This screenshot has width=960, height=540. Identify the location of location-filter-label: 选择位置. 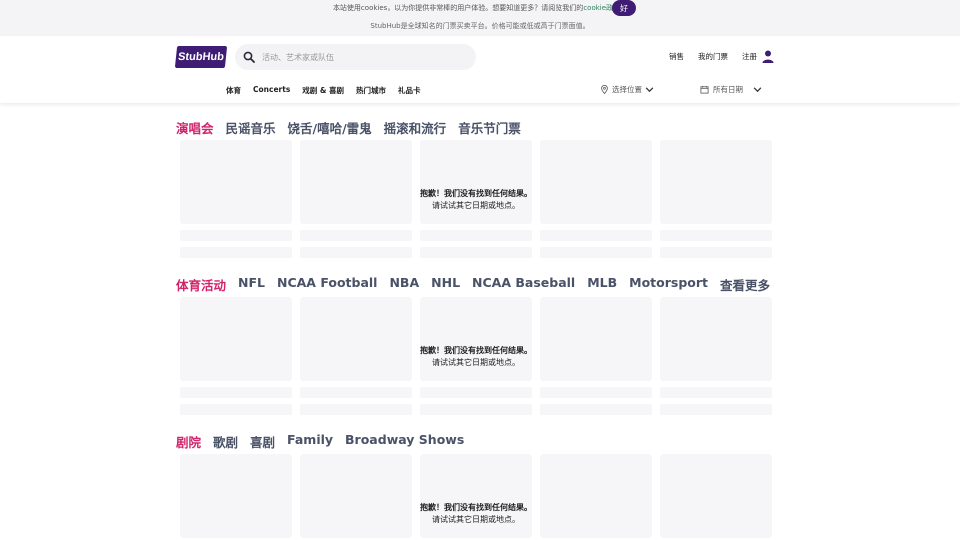
(627, 89).